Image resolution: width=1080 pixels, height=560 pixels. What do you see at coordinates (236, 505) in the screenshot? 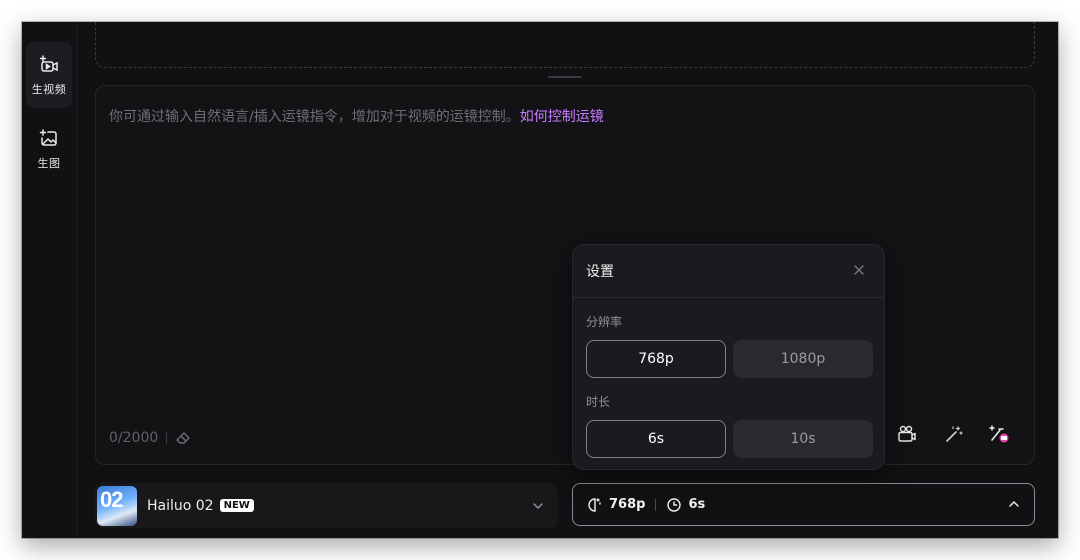
I see `new-badge: NEW` at bounding box center [236, 505].